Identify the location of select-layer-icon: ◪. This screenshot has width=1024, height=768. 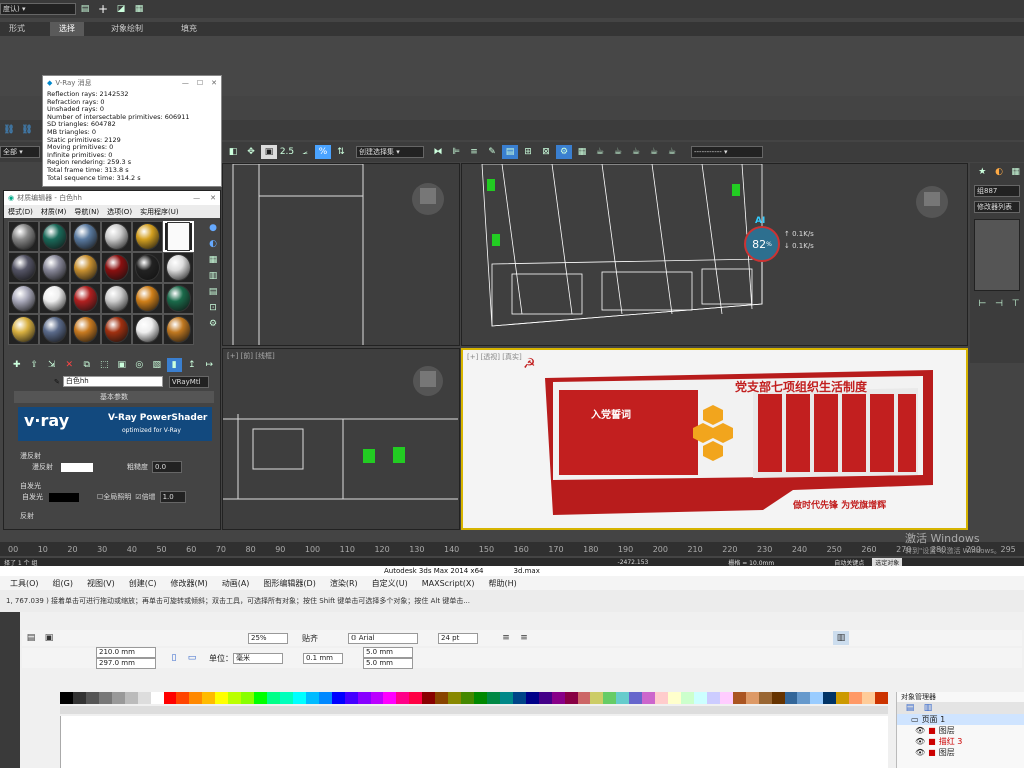
(121, 9).